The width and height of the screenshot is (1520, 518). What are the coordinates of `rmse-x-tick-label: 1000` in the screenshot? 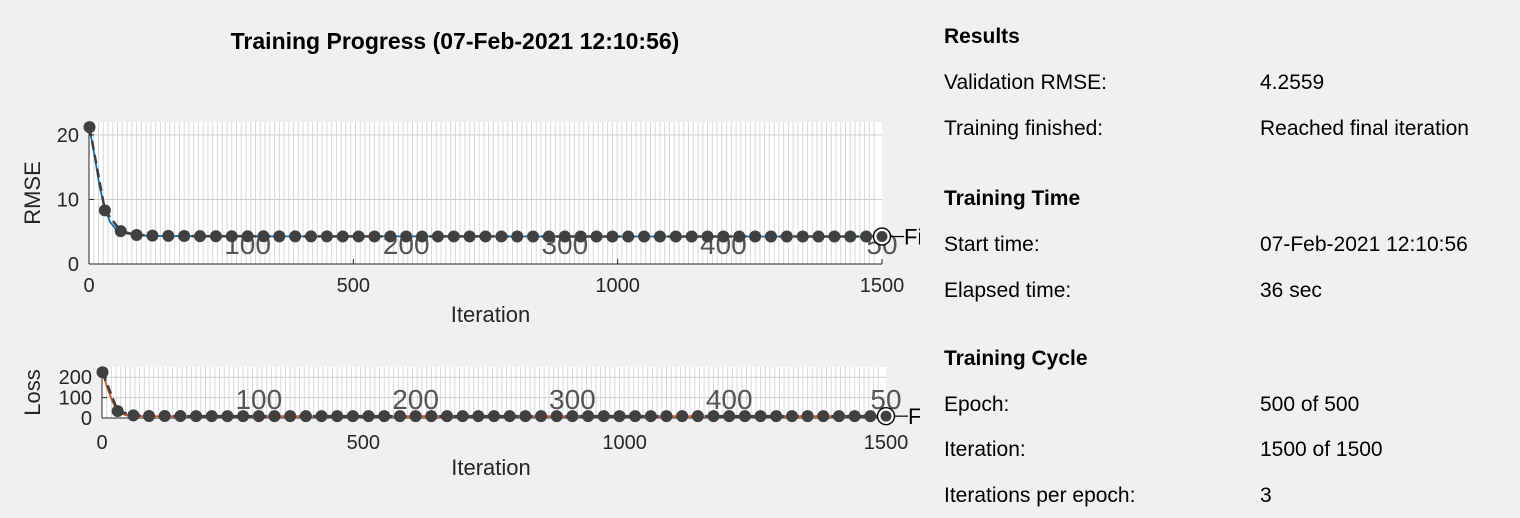 It's located at (617, 286).